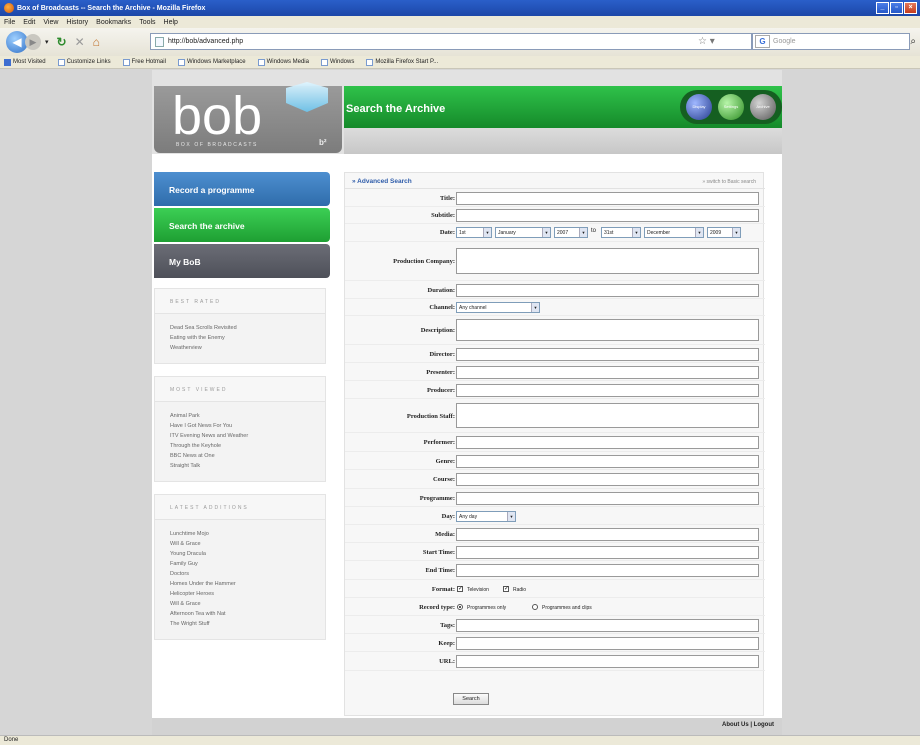 This screenshot has width=920, height=745. I want to click on forward-icon: ▶, so click(33, 42).